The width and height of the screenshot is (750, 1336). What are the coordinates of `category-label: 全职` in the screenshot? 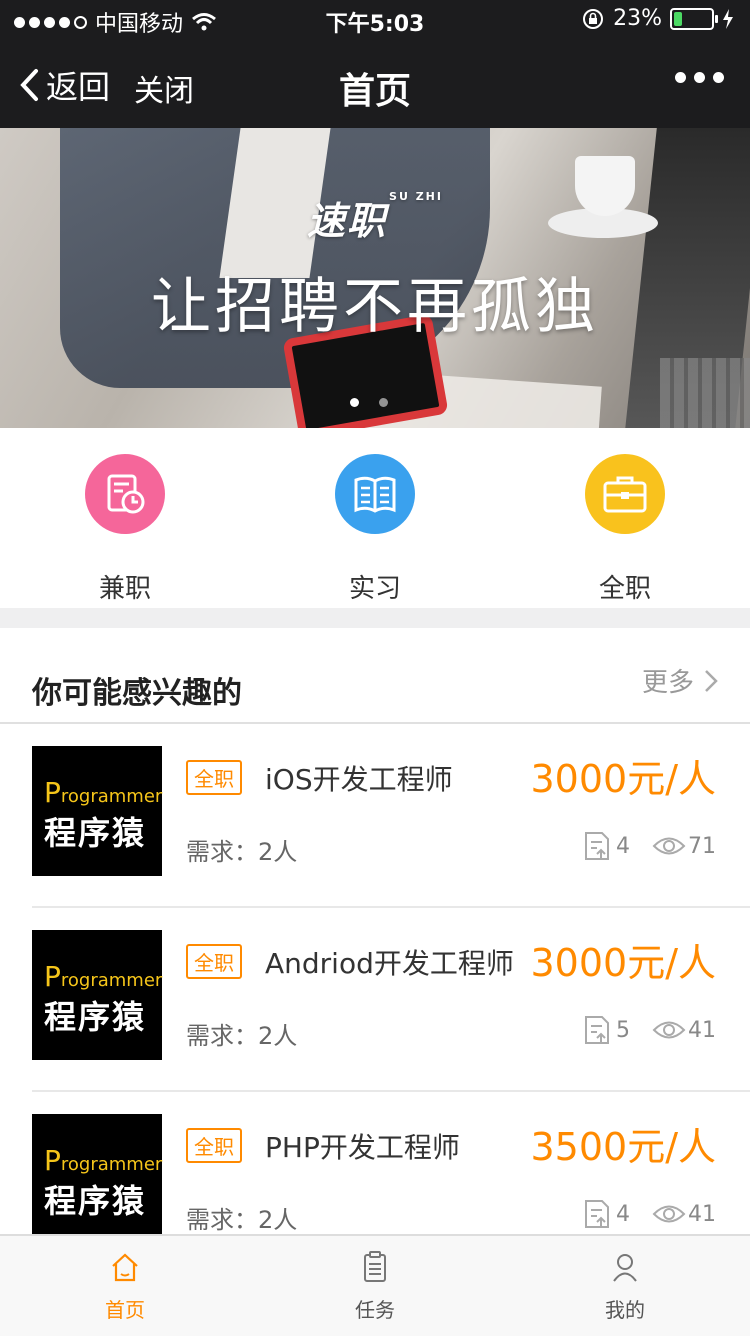 It's located at (624, 589).